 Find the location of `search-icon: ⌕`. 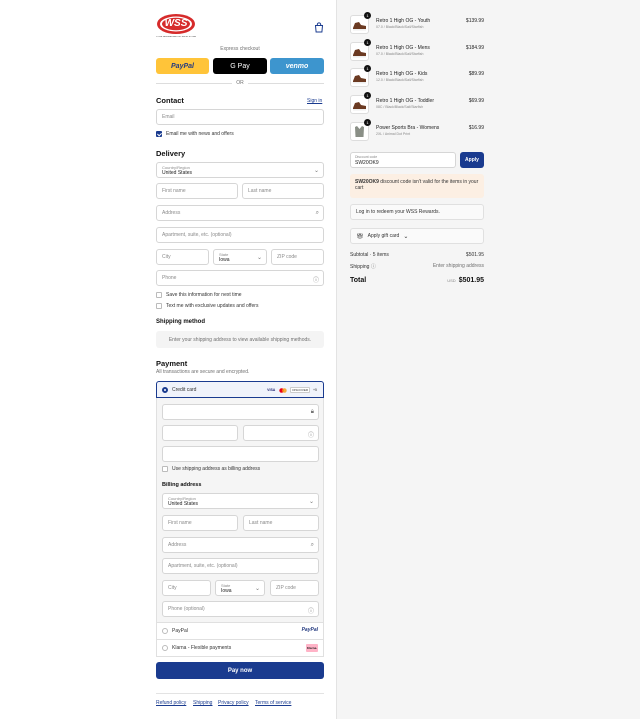

search-icon: ⌕ is located at coordinates (317, 213).